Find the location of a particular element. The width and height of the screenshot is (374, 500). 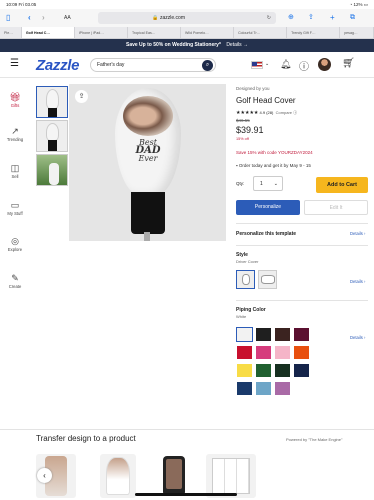

truck-icon: ▪ is located at coordinates (237, 165).